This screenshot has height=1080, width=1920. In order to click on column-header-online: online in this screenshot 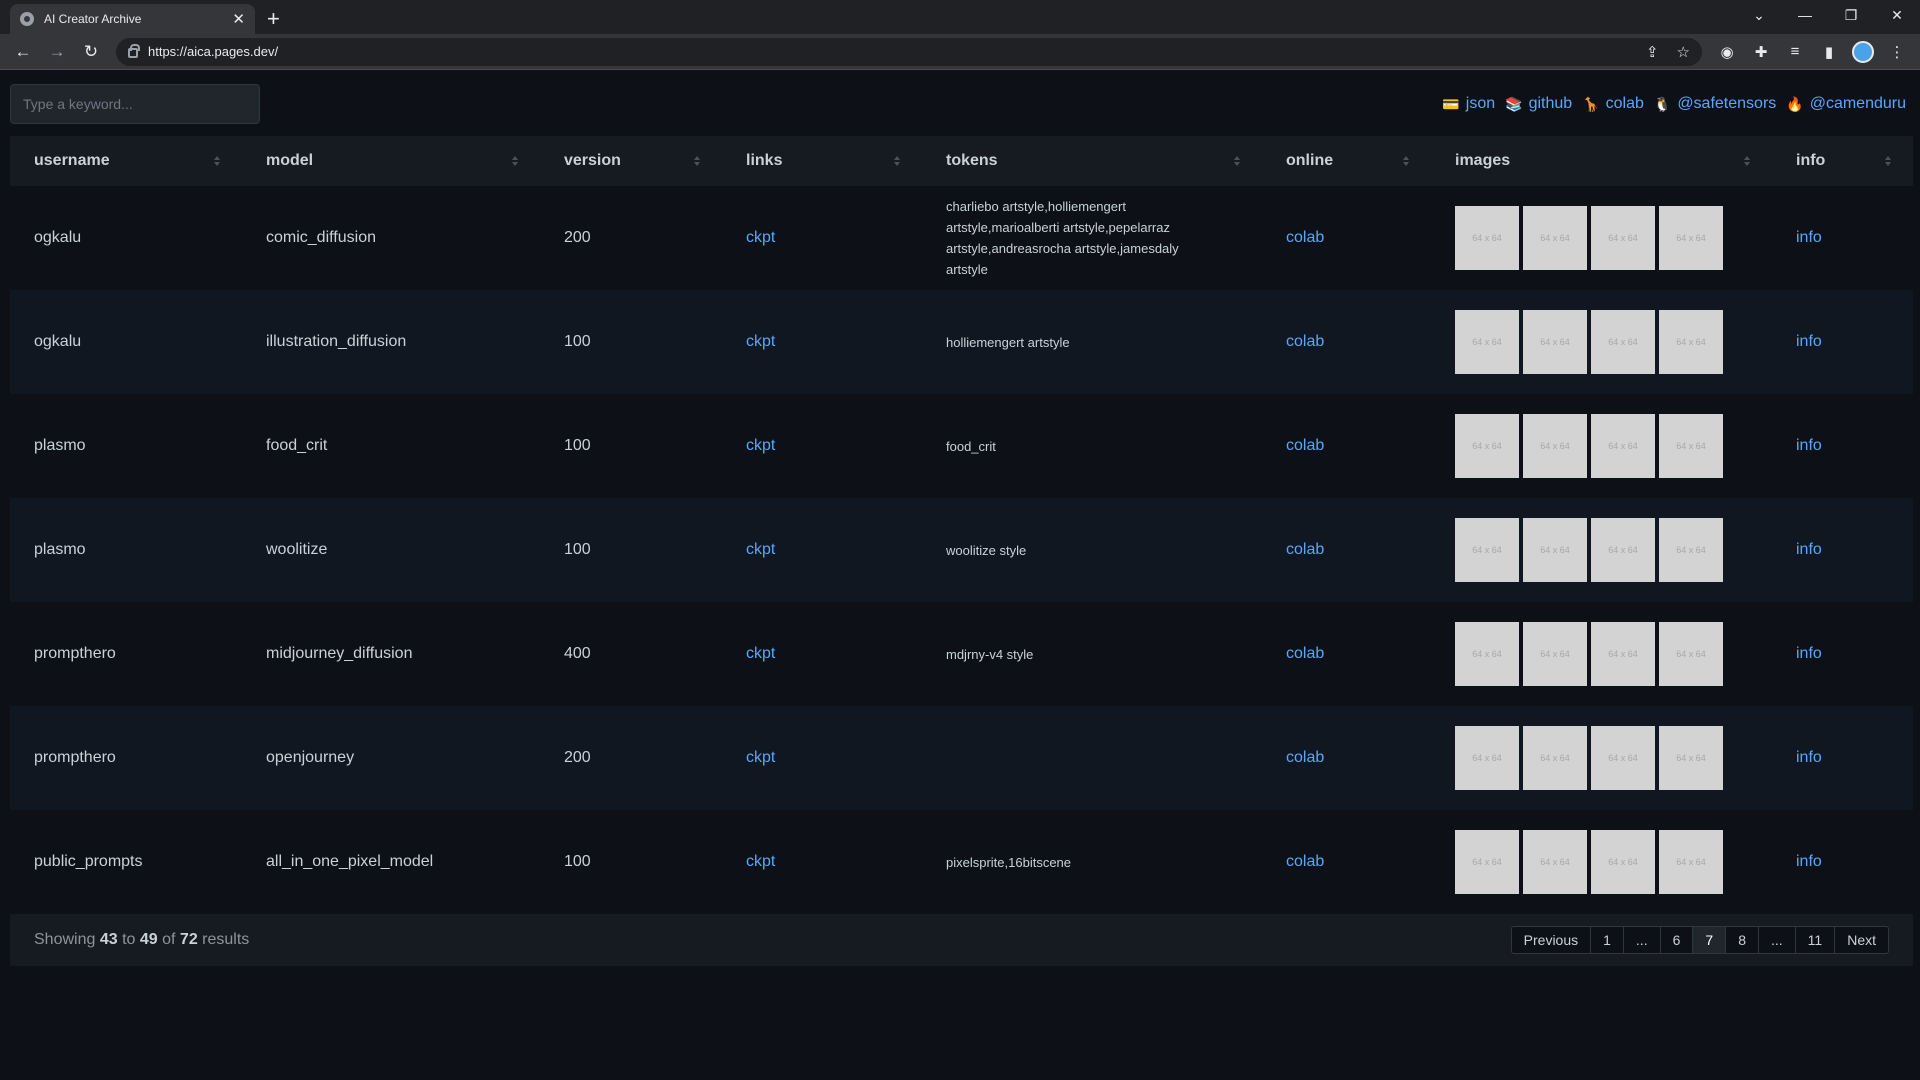, I will do `click(1346, 161)`.